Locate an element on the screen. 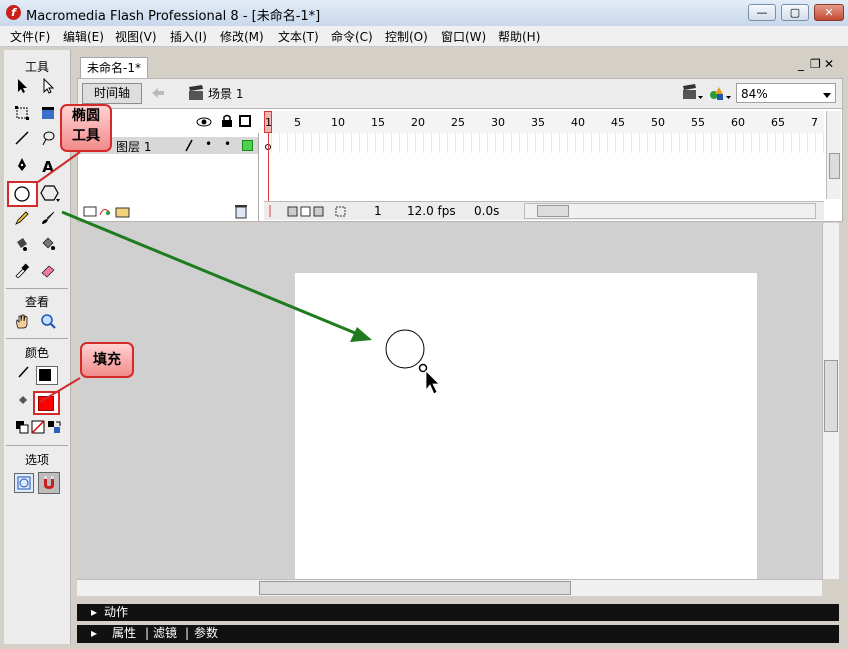 The height and width of the screenshot is (649, 848). oval-tool-callout: 椭圆 工具 is located at coordinates (86, 128).